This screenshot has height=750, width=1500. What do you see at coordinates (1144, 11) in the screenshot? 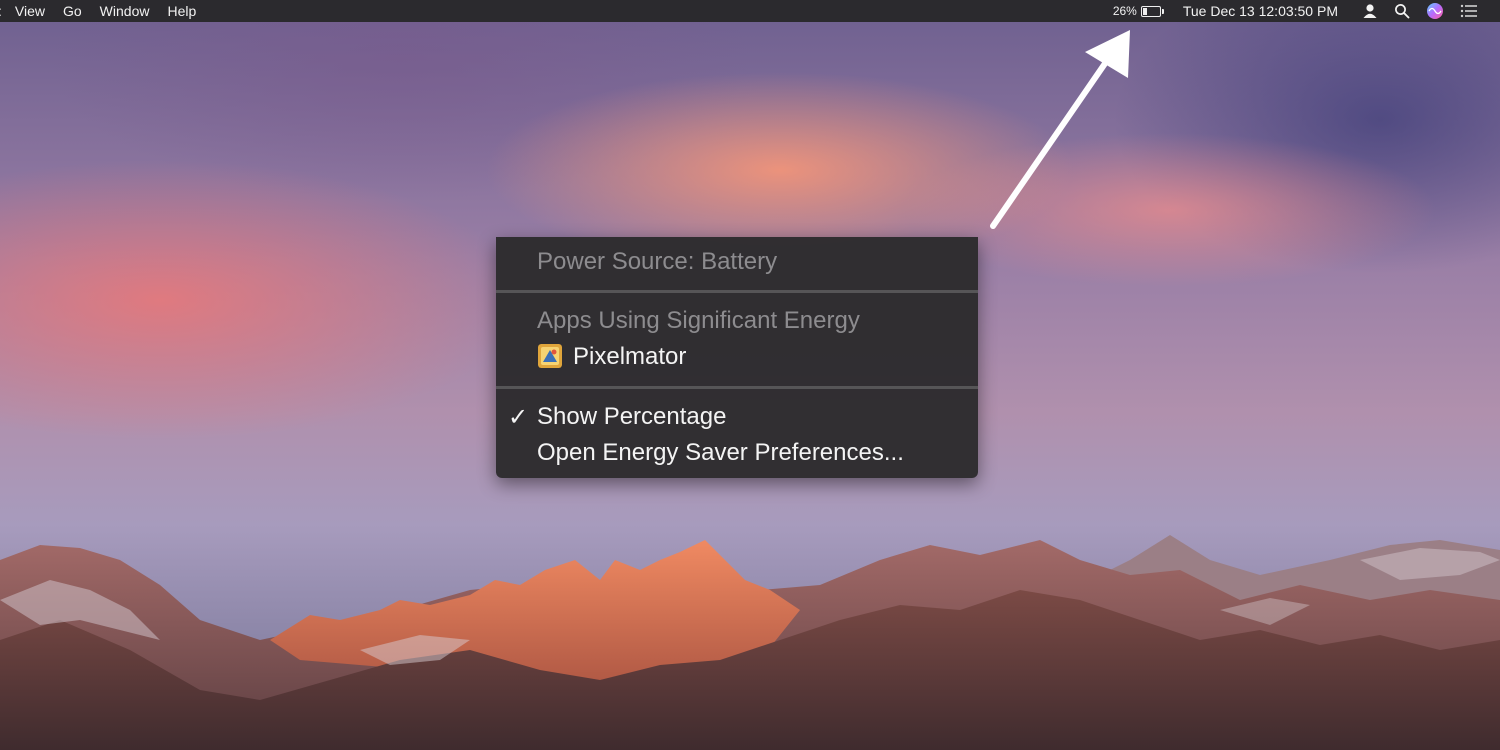
I see `battery-level-fill` at bounding box center [1144, 11].